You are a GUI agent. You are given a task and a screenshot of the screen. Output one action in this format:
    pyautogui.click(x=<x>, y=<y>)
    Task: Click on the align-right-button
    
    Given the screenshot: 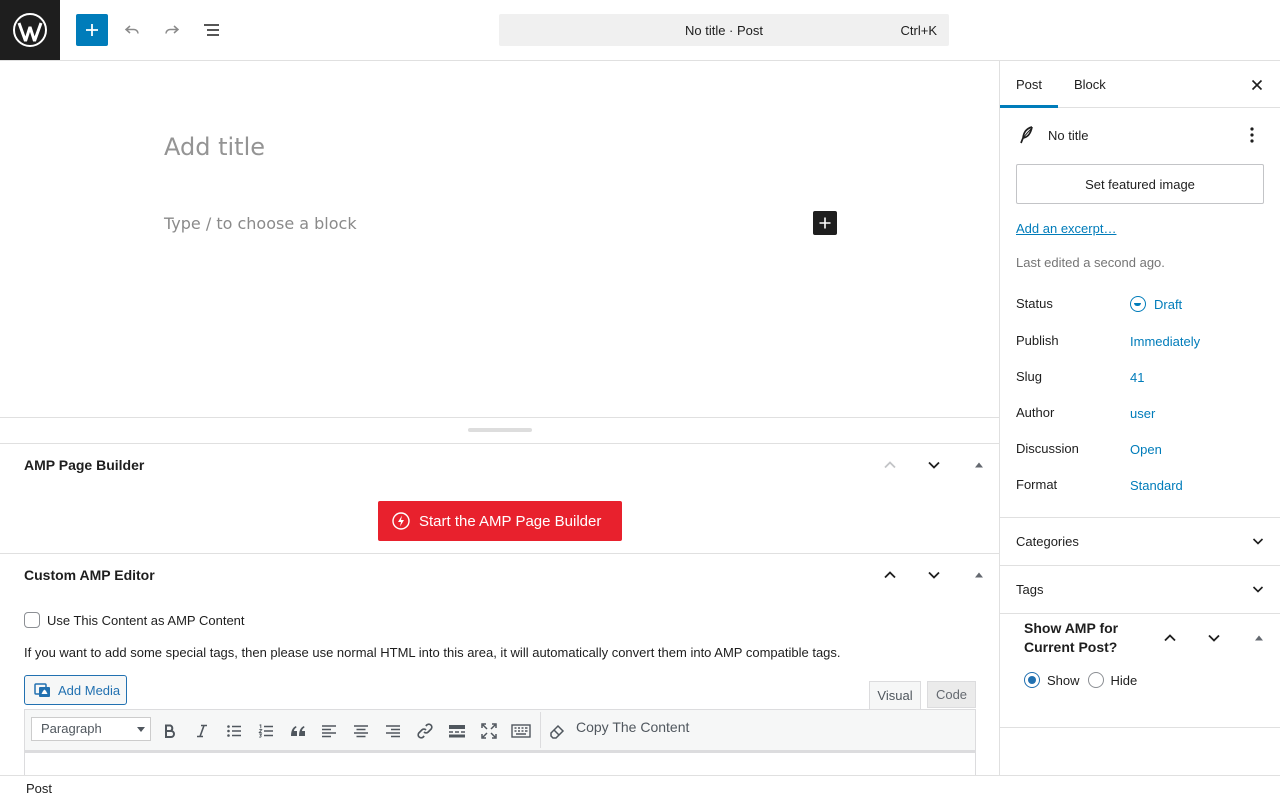 What is the action you would take?
    pyautogui.click(x=393, y=731)
    